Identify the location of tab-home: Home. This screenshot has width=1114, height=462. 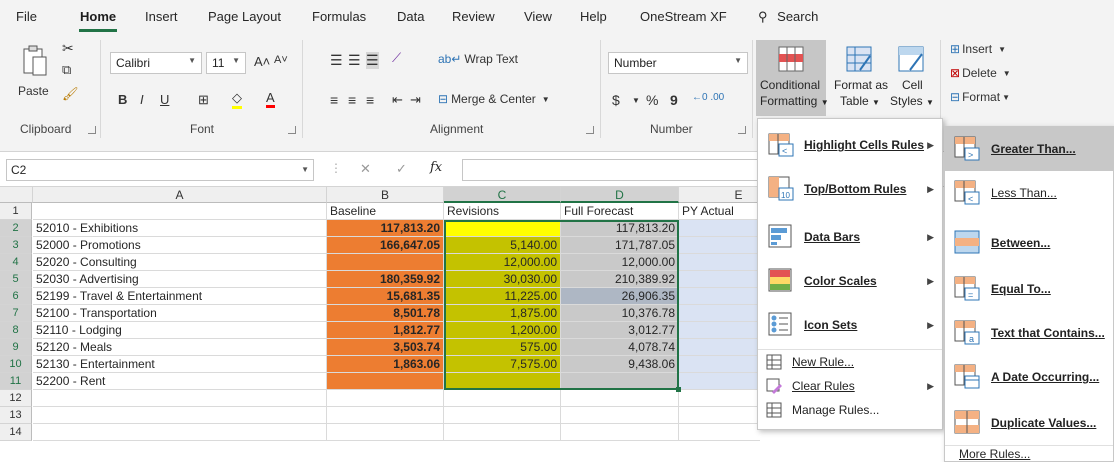
(98, 16).